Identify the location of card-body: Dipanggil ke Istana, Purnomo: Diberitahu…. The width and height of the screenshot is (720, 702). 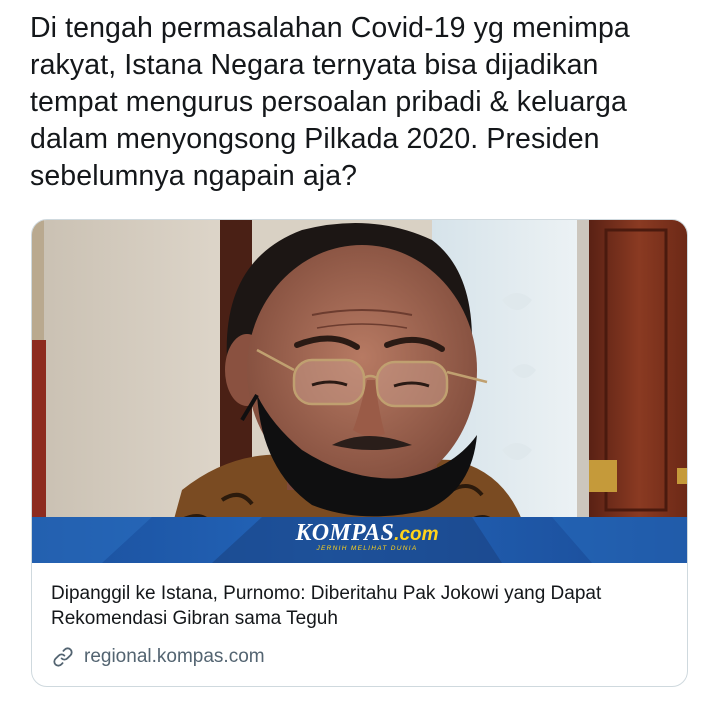
(359, 616).